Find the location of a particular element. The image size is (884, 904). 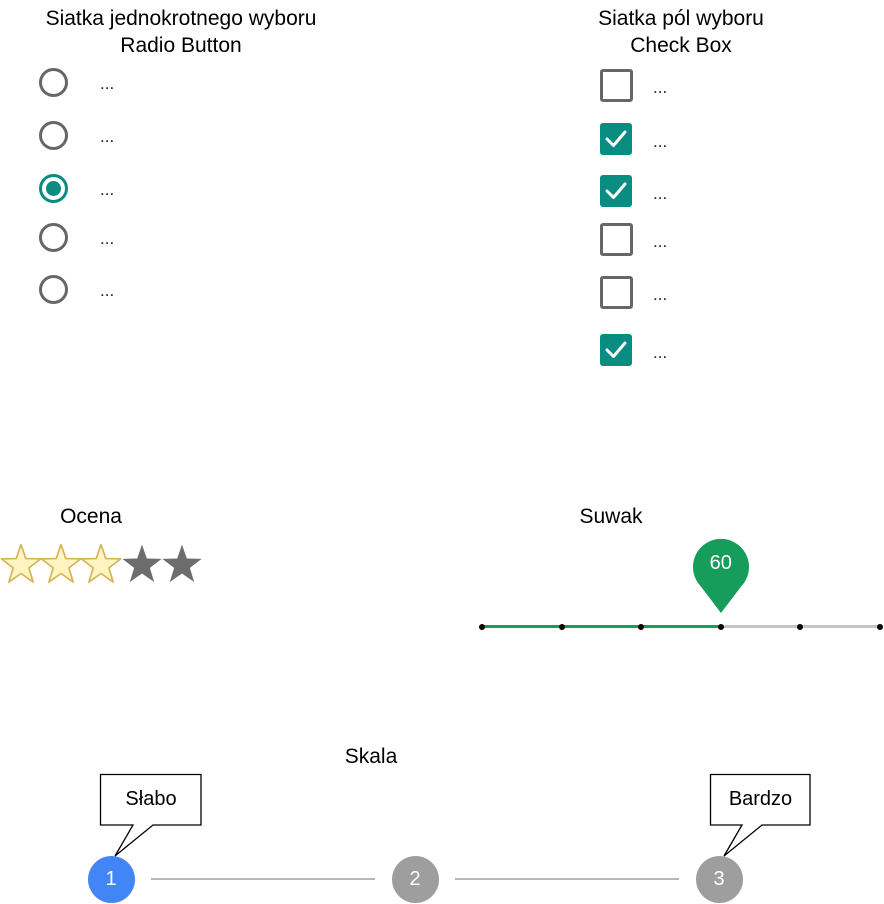

scale-step-2: 2 is located at coordinates (415, 879).